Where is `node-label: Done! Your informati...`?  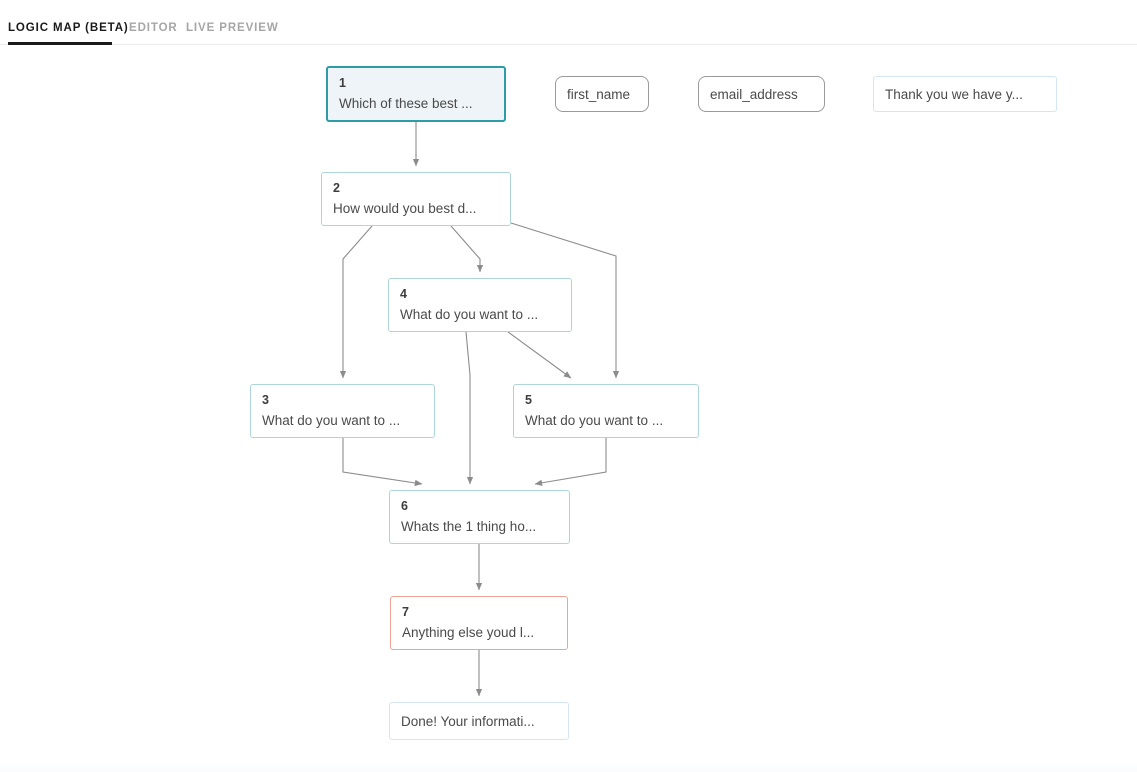
node-label: Done! Your informati... is located at coordinates (468, 721).